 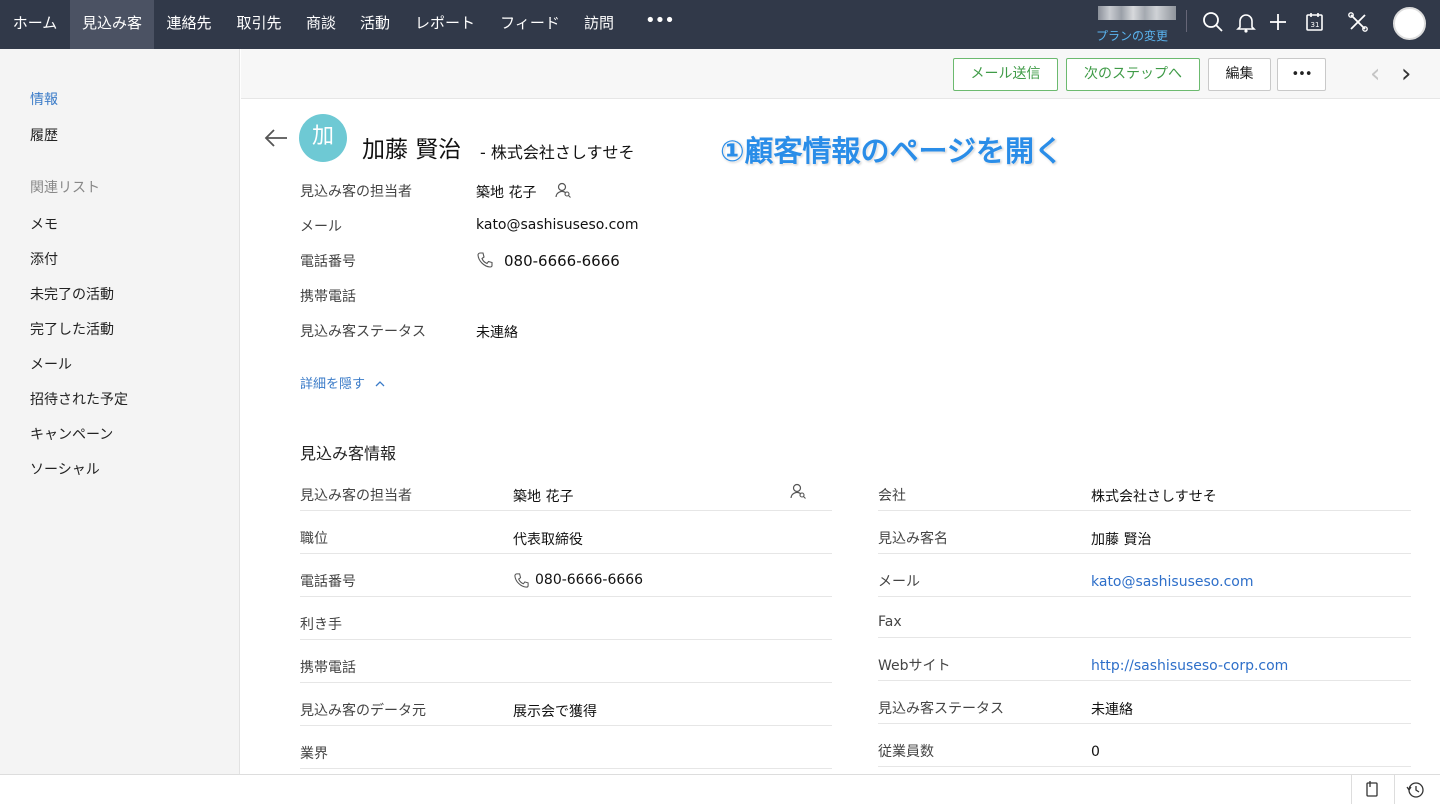 I want to click on sidebar, so click(x=120, y=411).